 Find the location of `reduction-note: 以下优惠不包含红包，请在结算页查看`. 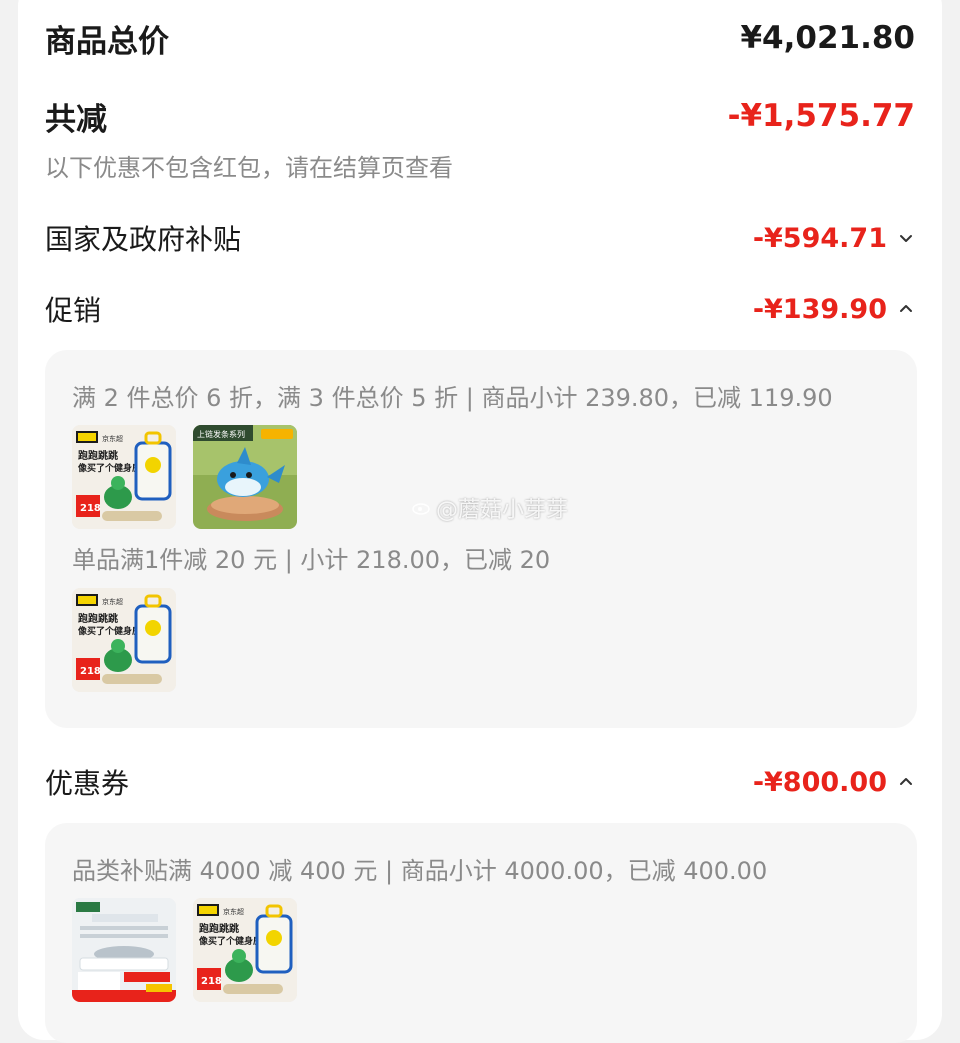

reduction-note: 以下优惠不包含红包，请在结算页查看 is located at coordinates (249, 168).